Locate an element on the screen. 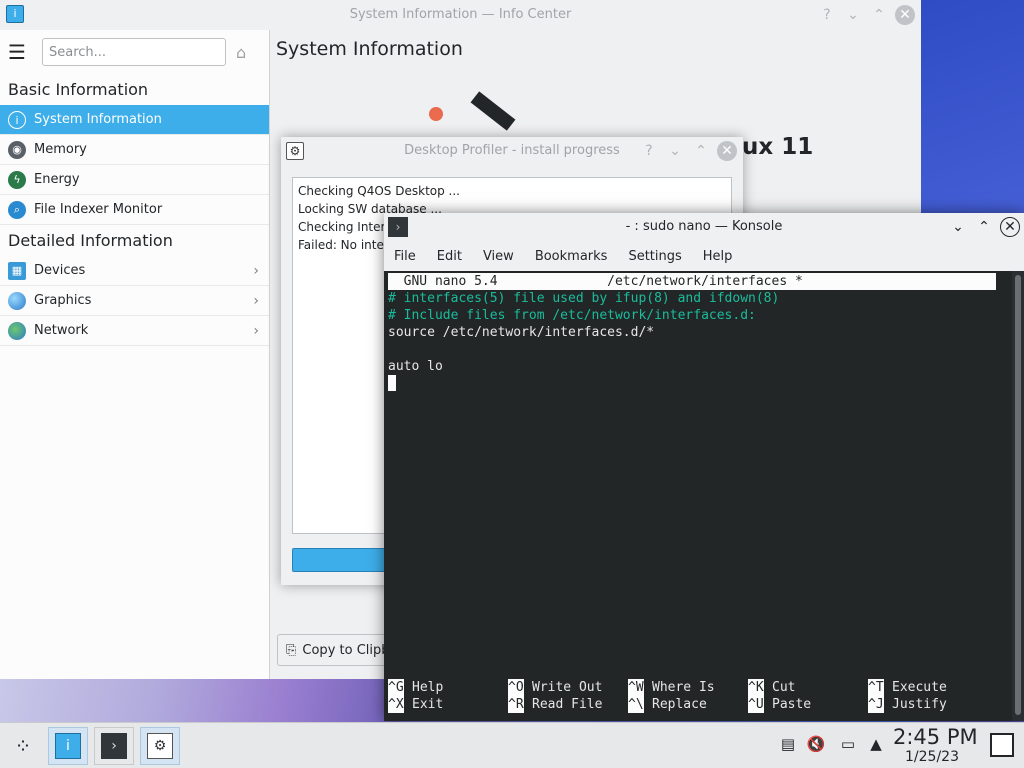 Image resolution: width=1024 pixels, height=768 pixels. home-icon: ⌂ is located at coordinates (241, 52).